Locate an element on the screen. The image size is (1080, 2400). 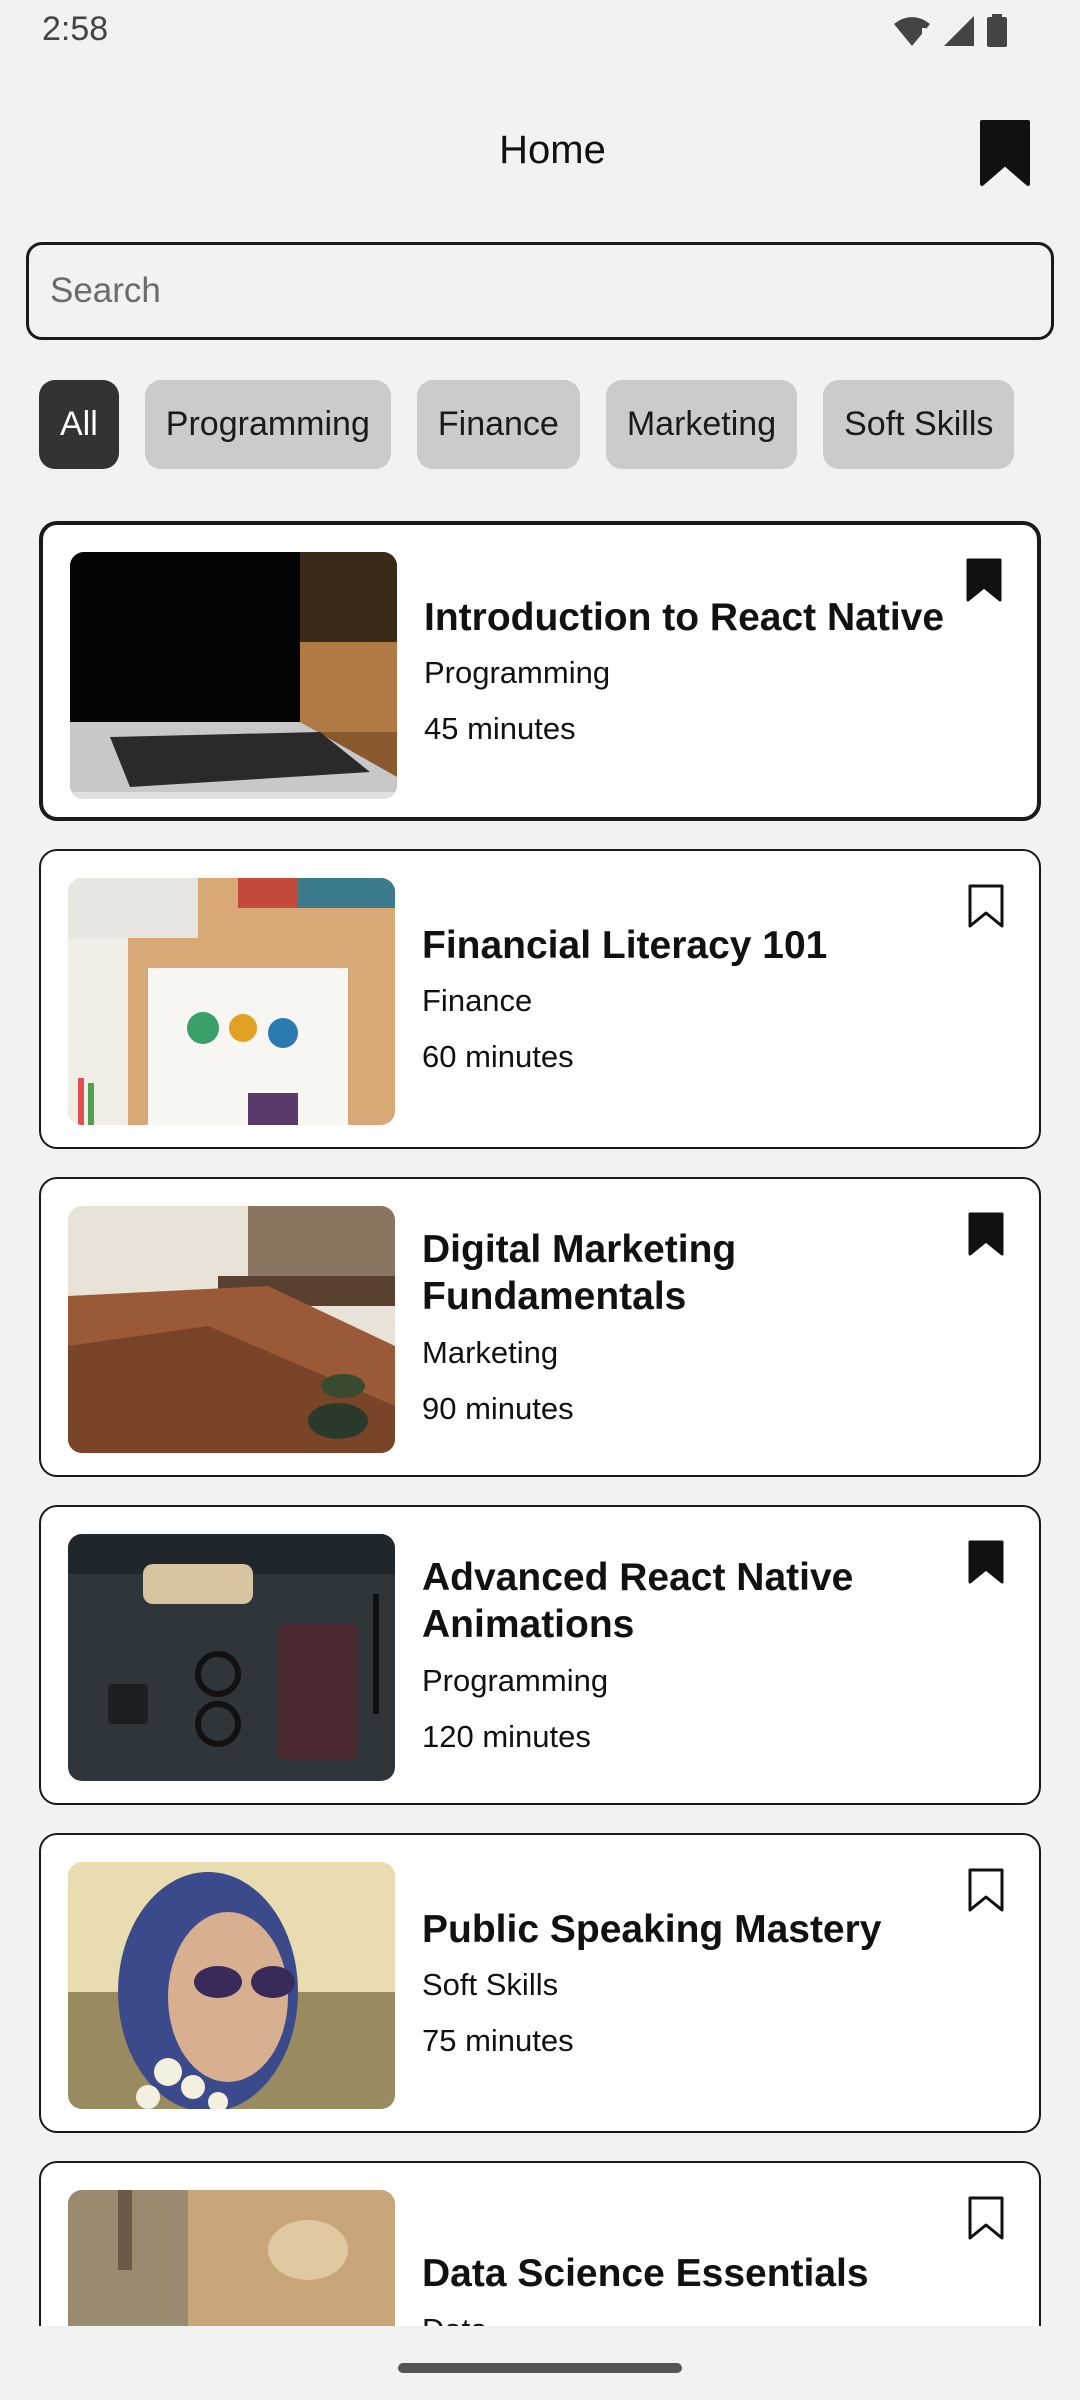
course-thumbnail-desk-papers is located at coordinates (231, 1001).